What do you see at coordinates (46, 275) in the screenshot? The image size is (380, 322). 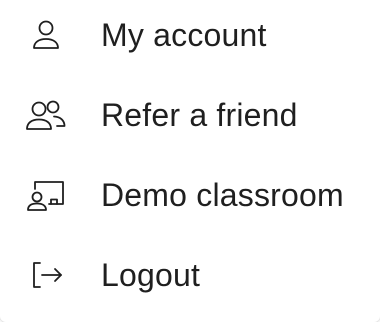 I see `logout-icon` at bounding box center [46, 275].